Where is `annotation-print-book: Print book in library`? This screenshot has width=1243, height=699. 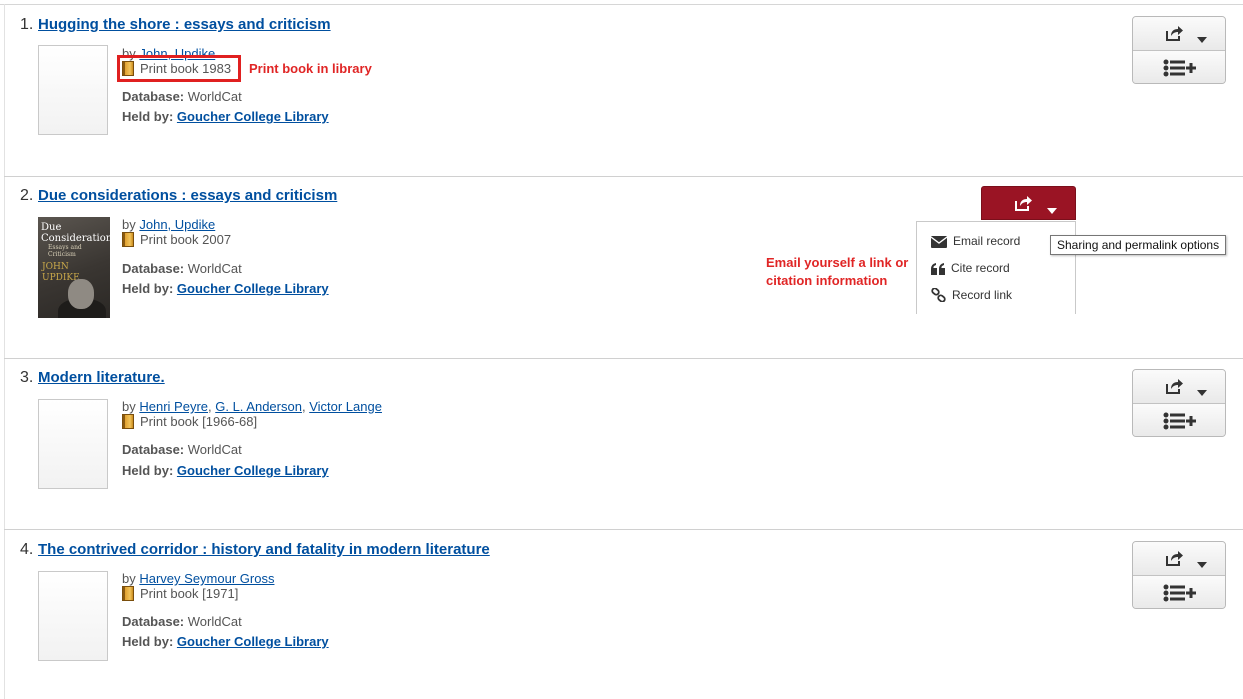 annotation-print-book: Print book in library is located at coordinates (310, 68).